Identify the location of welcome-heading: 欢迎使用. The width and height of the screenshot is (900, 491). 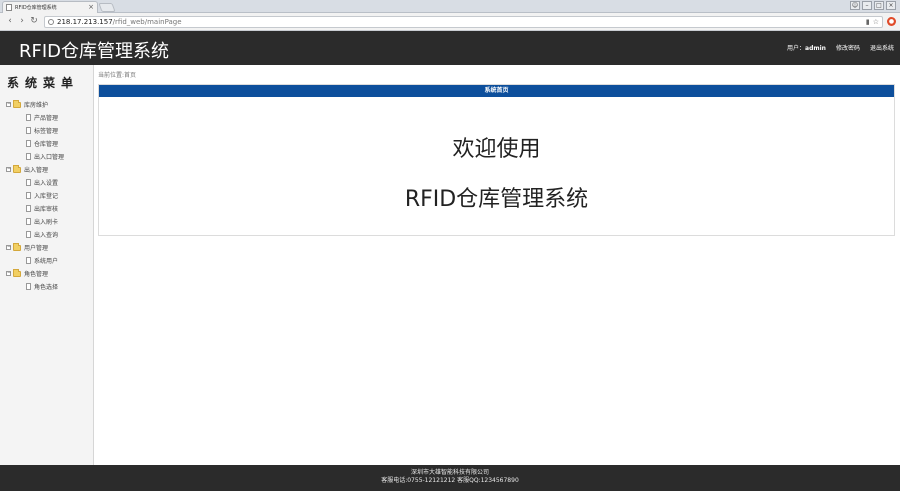
(496, 149).